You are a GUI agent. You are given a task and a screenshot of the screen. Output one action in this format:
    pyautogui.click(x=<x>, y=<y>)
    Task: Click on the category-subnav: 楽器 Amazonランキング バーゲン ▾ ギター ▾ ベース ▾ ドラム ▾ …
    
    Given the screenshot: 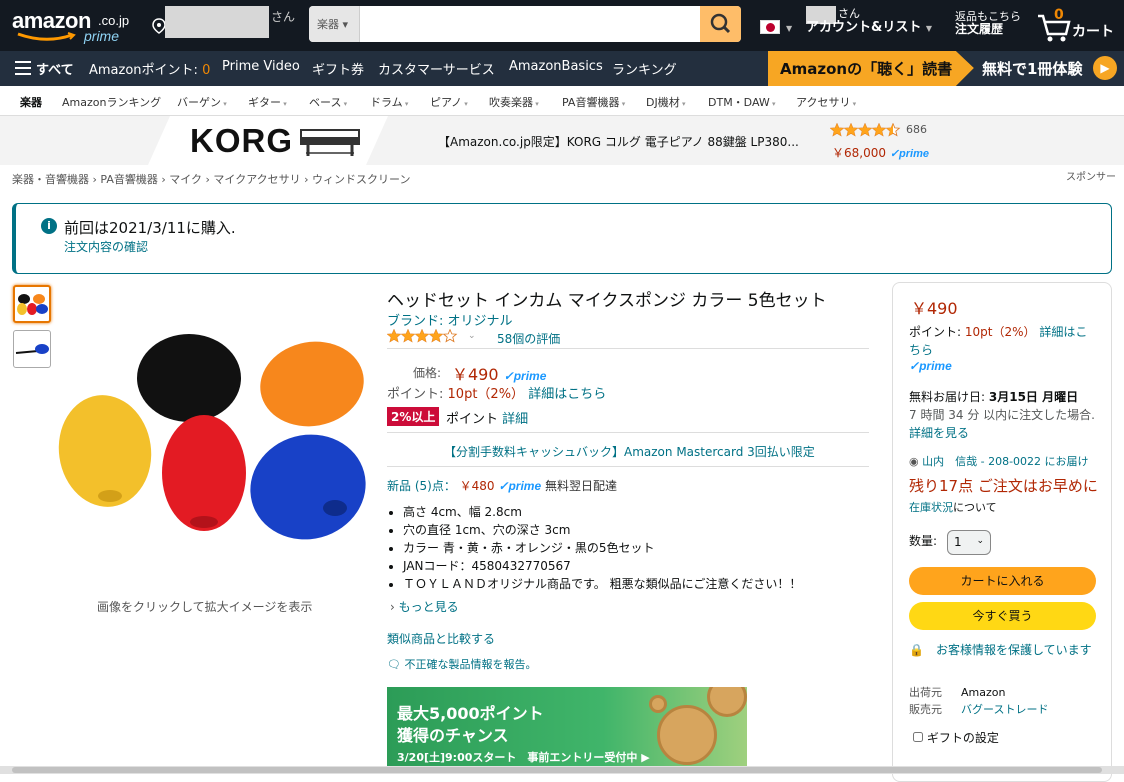 What is the action you would take?
    pyautogui.click(x=562, y=101)
    